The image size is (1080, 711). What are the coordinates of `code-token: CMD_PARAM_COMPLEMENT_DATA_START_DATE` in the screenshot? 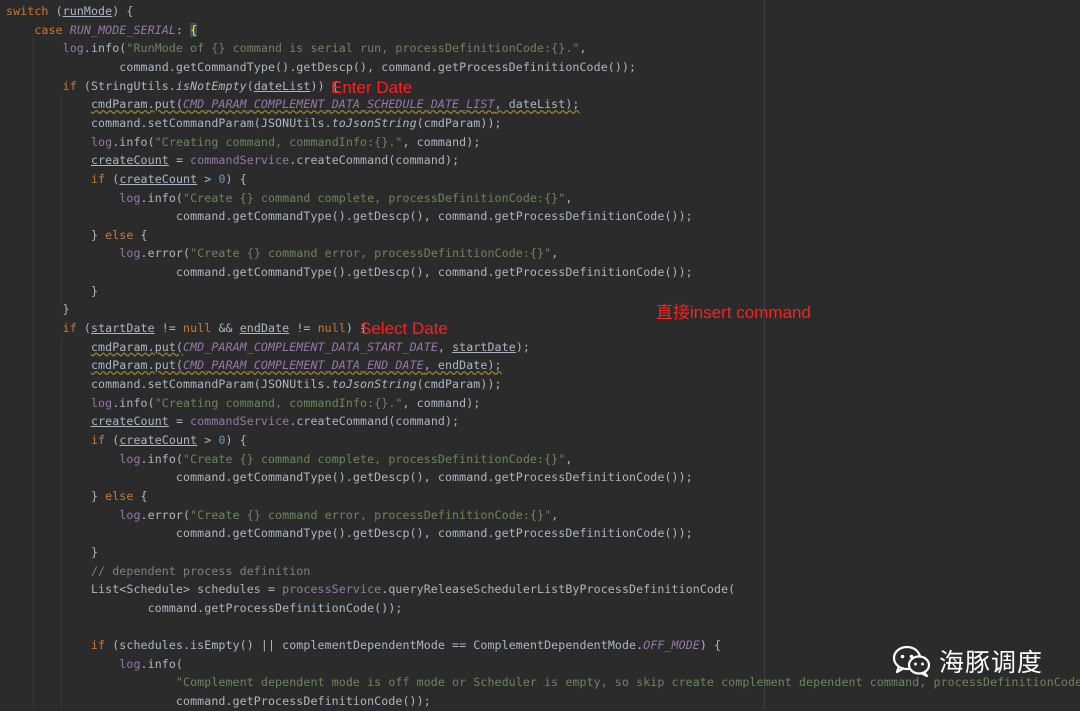 It's located at (310, 346).